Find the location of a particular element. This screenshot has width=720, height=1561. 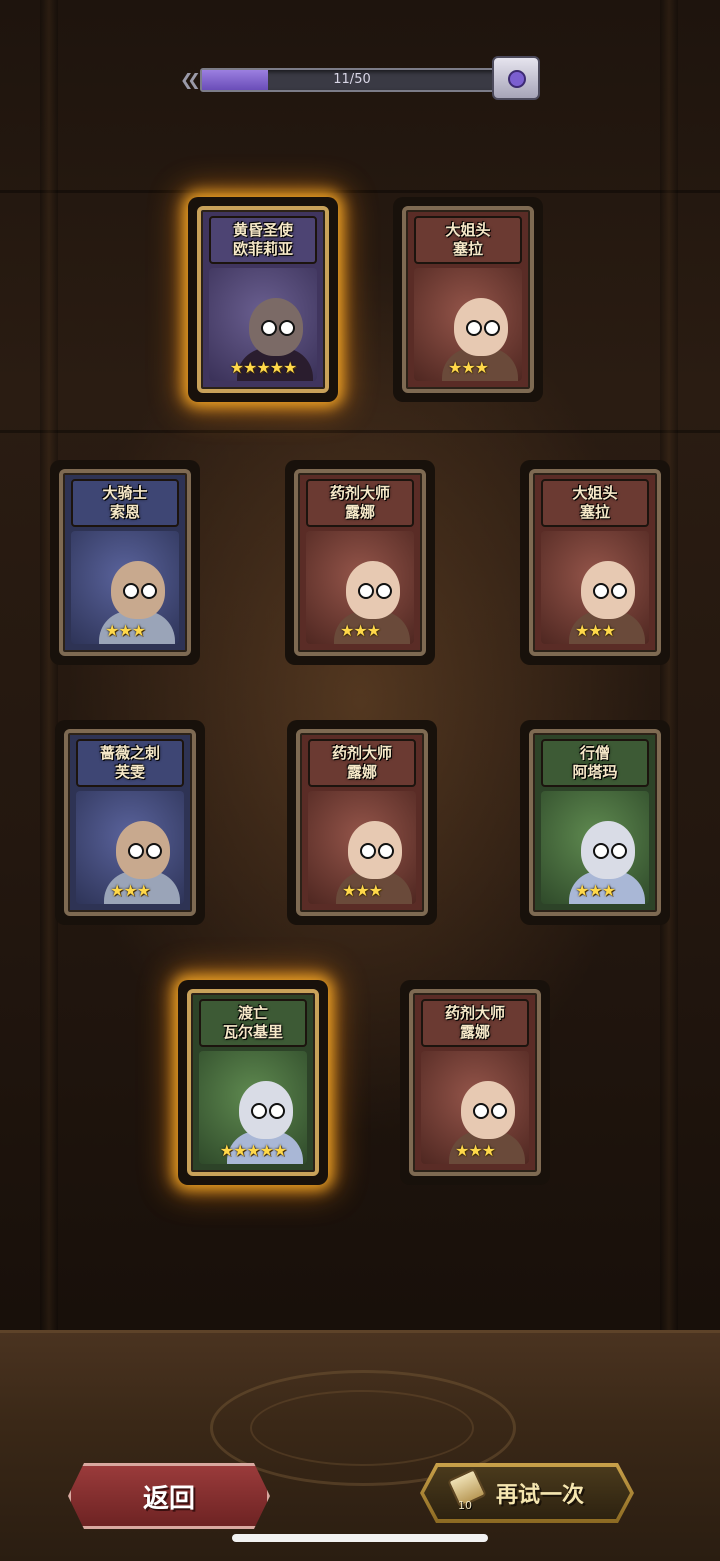

back-button: 返回 is located at coordinates (169, 1496).